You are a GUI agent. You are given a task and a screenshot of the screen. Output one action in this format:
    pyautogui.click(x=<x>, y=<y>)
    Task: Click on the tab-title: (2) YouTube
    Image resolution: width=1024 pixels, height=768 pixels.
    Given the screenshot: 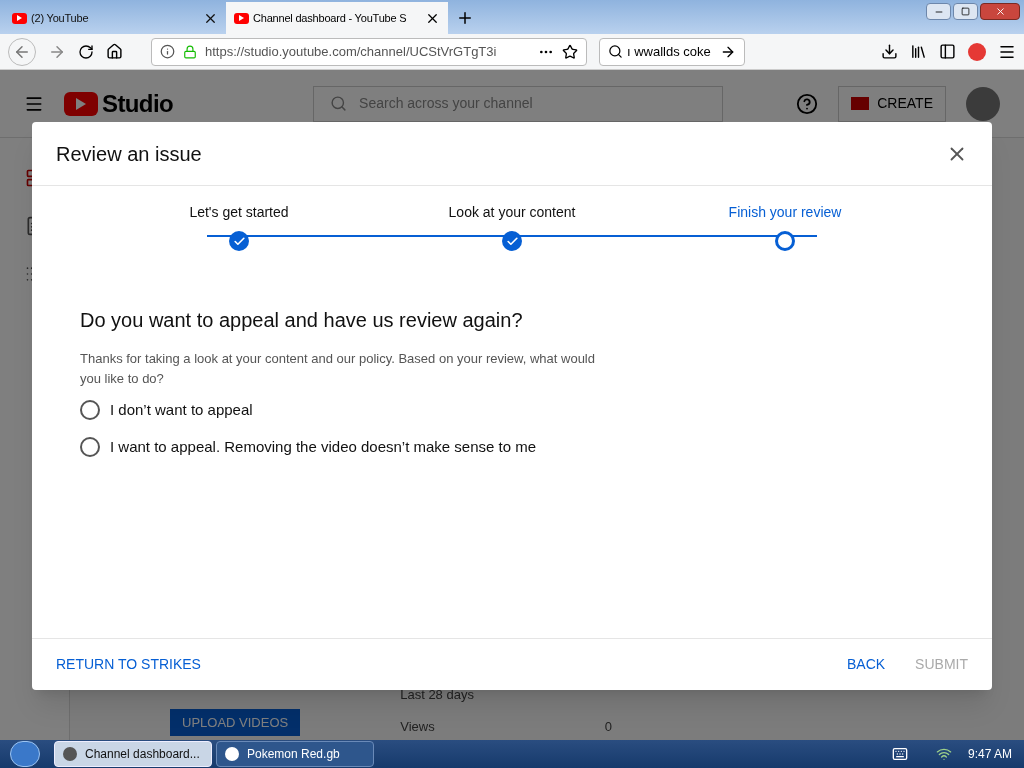 What is the action you would take?
    pyautogui.click(x=60, y=18)
    